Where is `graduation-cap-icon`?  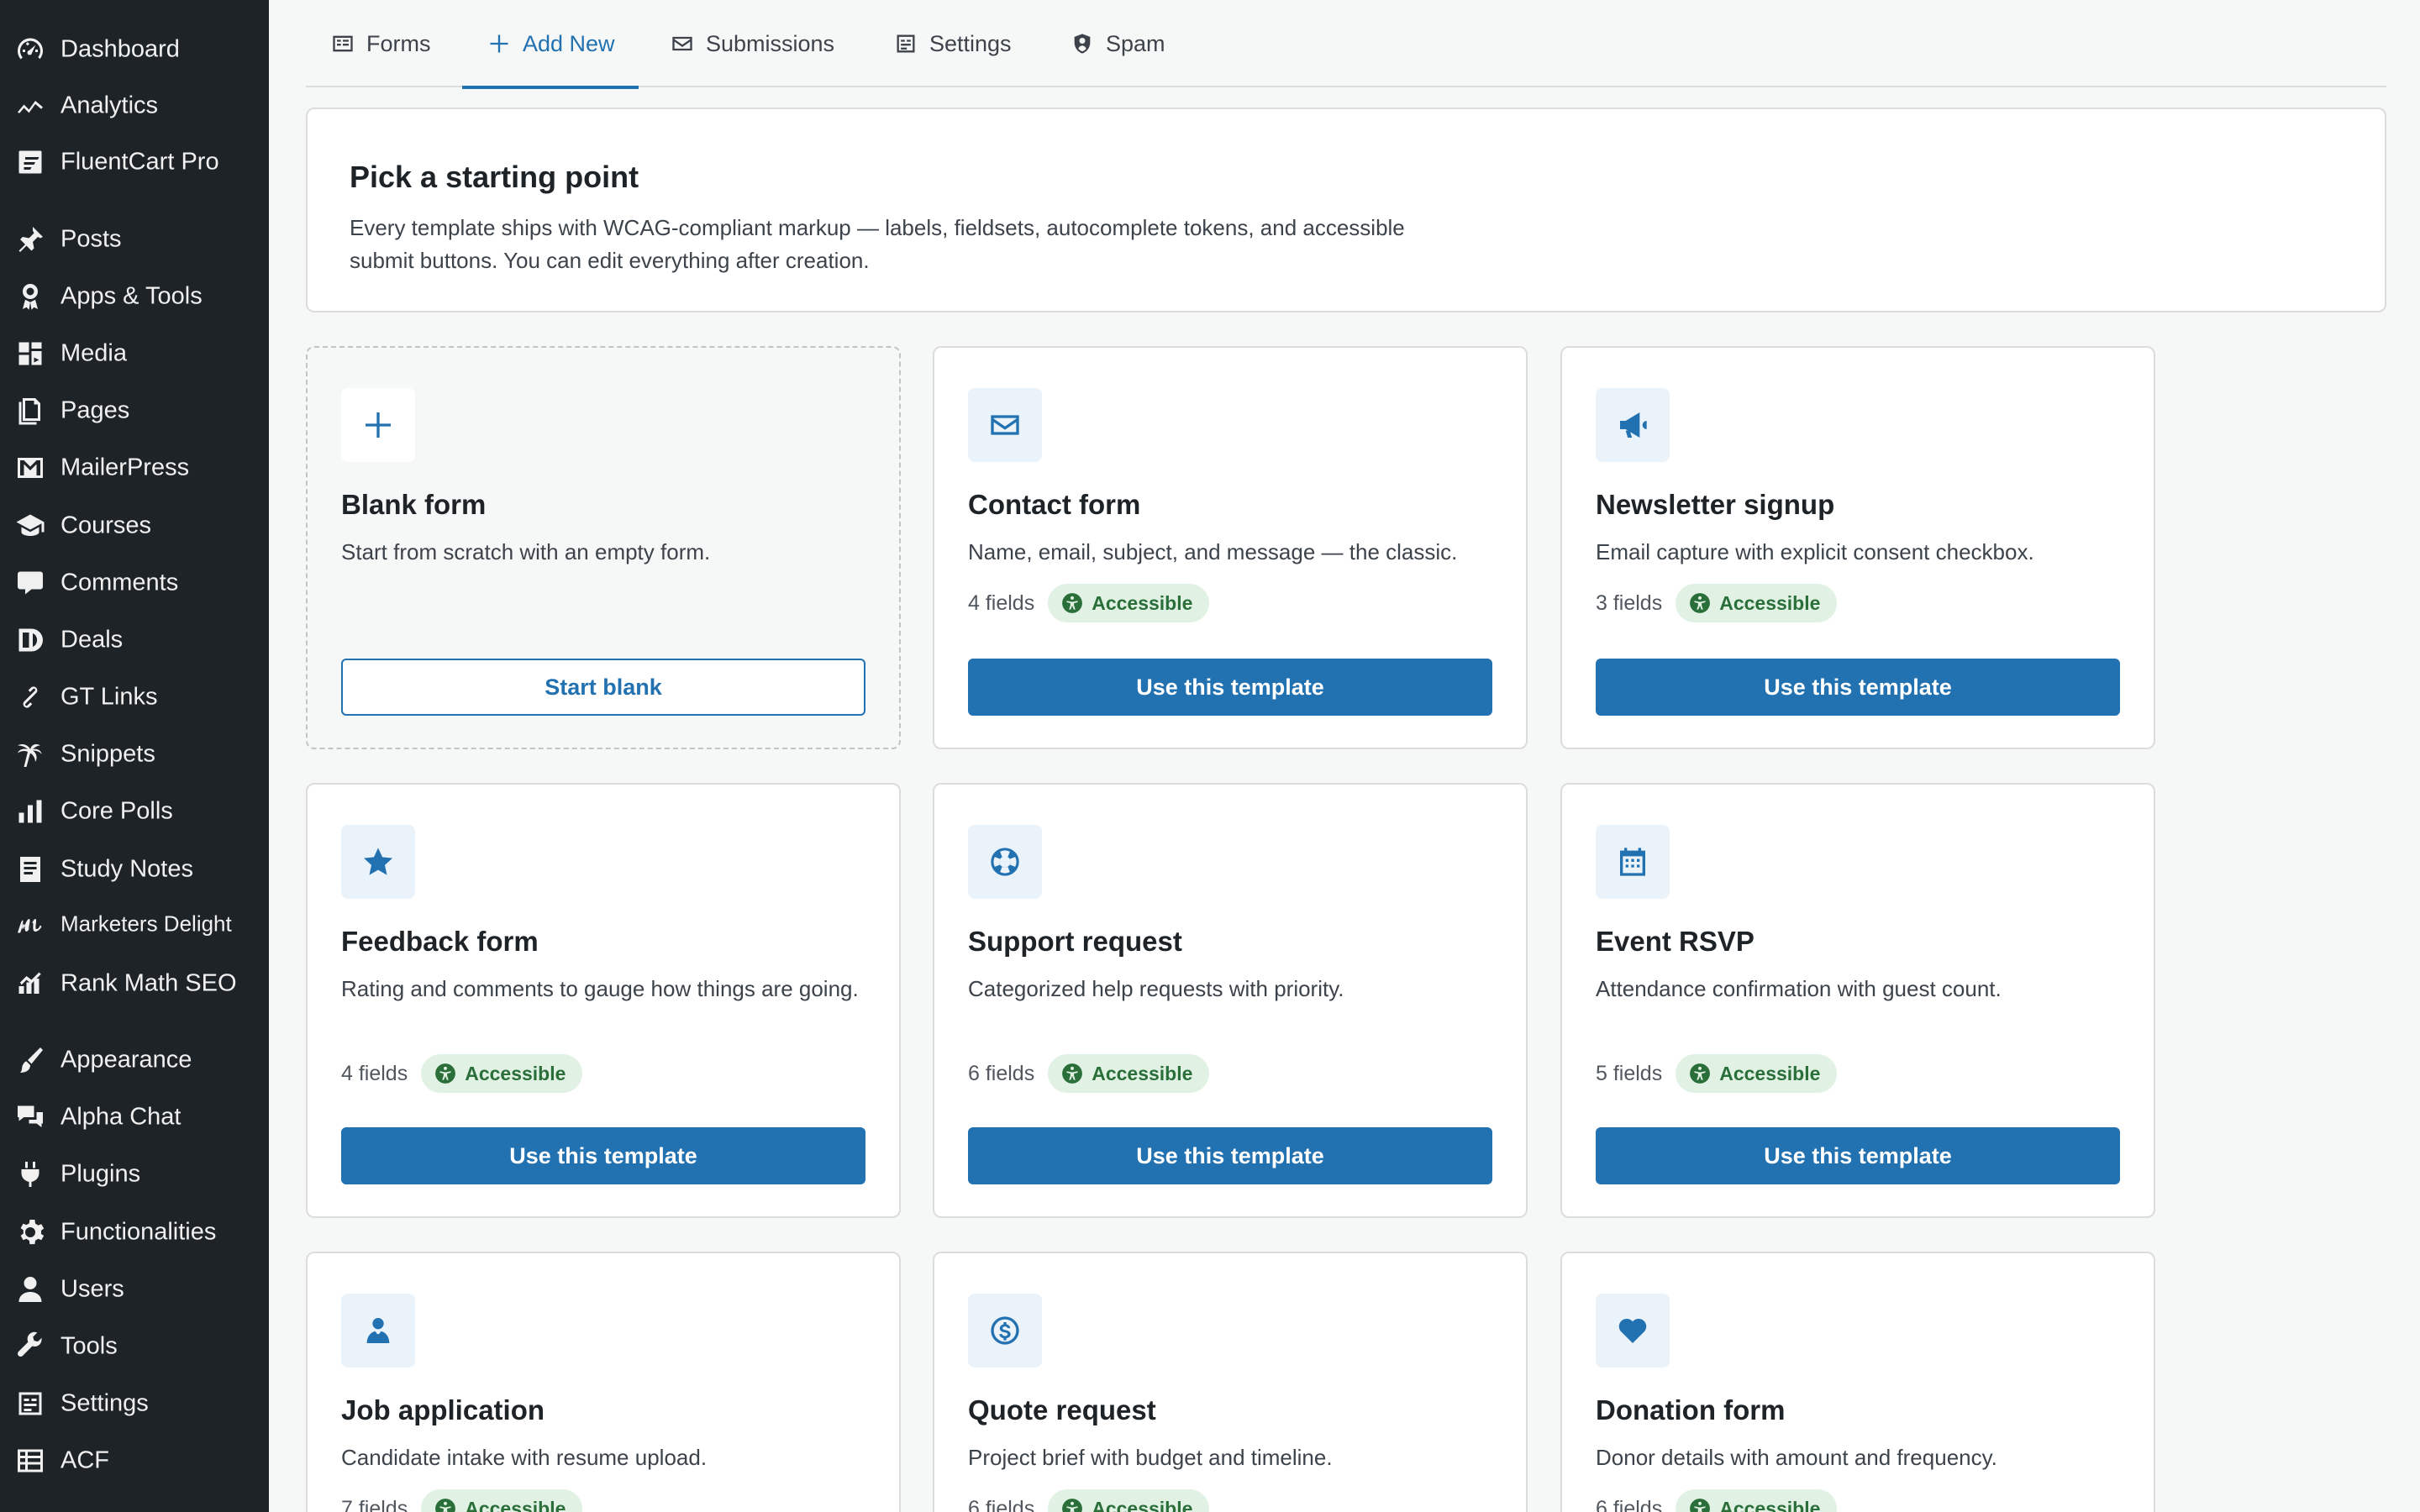 graduation-cap-icon is located at coordinates (30, 526).